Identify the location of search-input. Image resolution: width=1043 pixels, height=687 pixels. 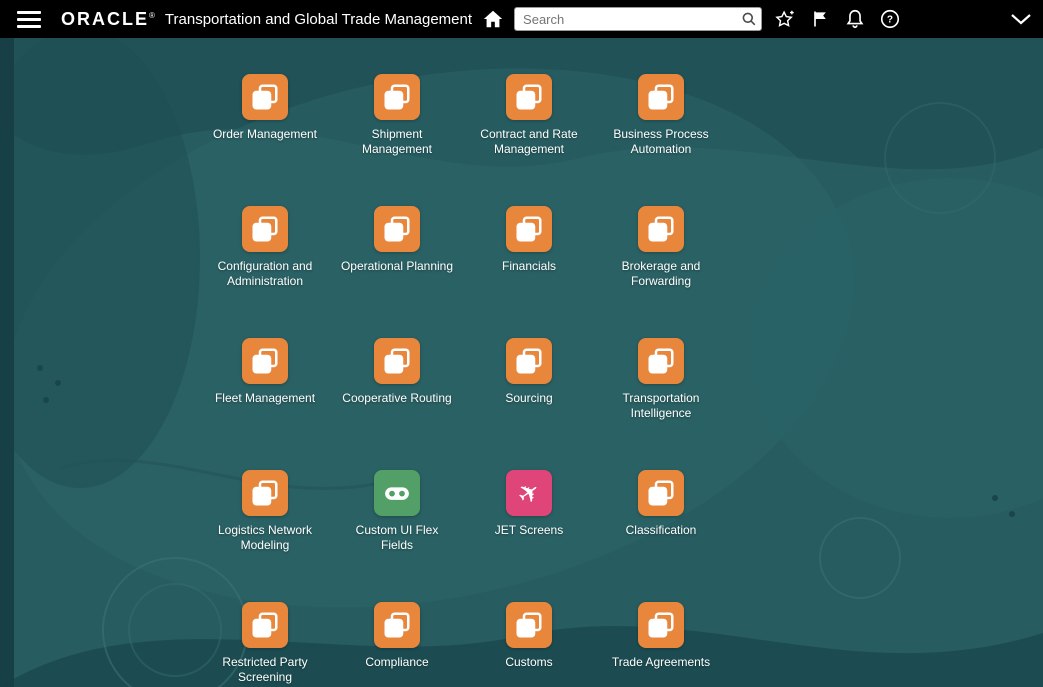
(626, 19).